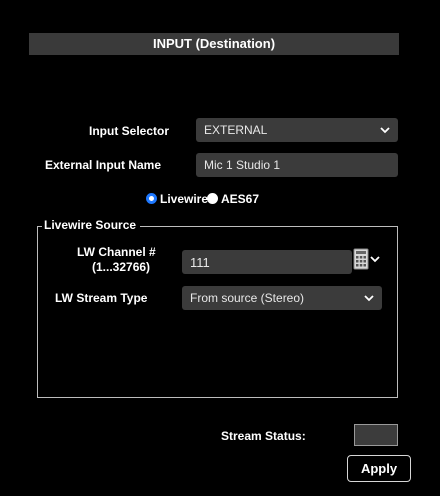 This screenshot has width=440, height=496. What do you see at coordinates (267, 262) in the screenshot?
I see `lw-channel-field: 111` at bounding box center [267, 262].